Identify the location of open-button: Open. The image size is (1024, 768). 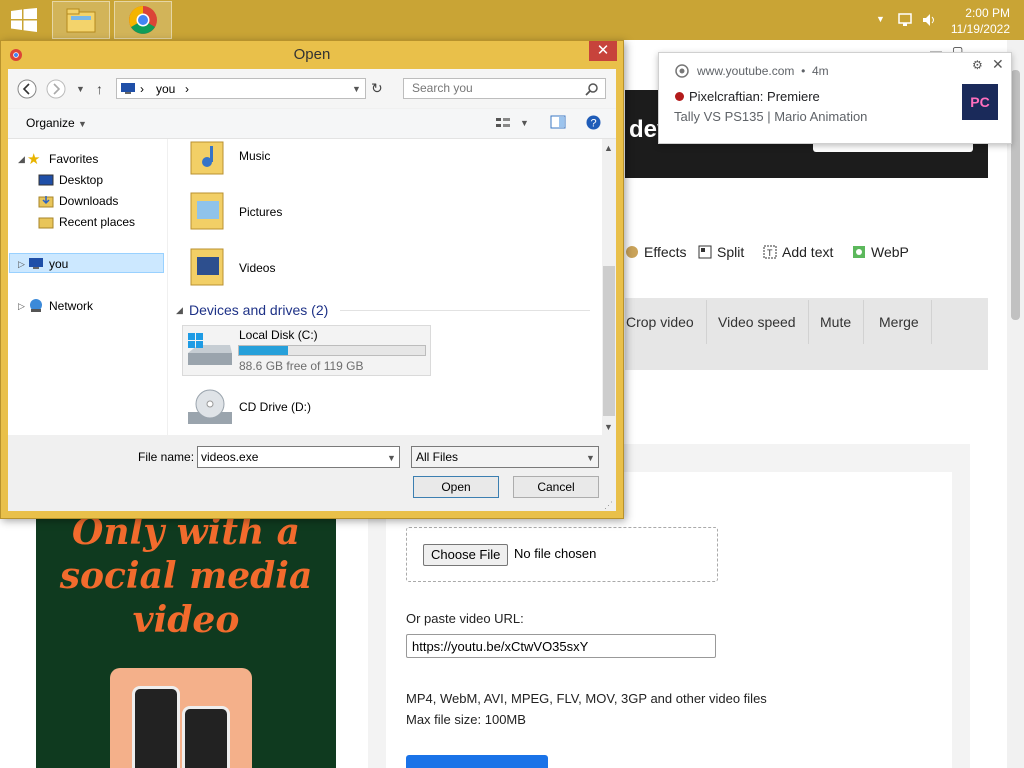
(456, 487).